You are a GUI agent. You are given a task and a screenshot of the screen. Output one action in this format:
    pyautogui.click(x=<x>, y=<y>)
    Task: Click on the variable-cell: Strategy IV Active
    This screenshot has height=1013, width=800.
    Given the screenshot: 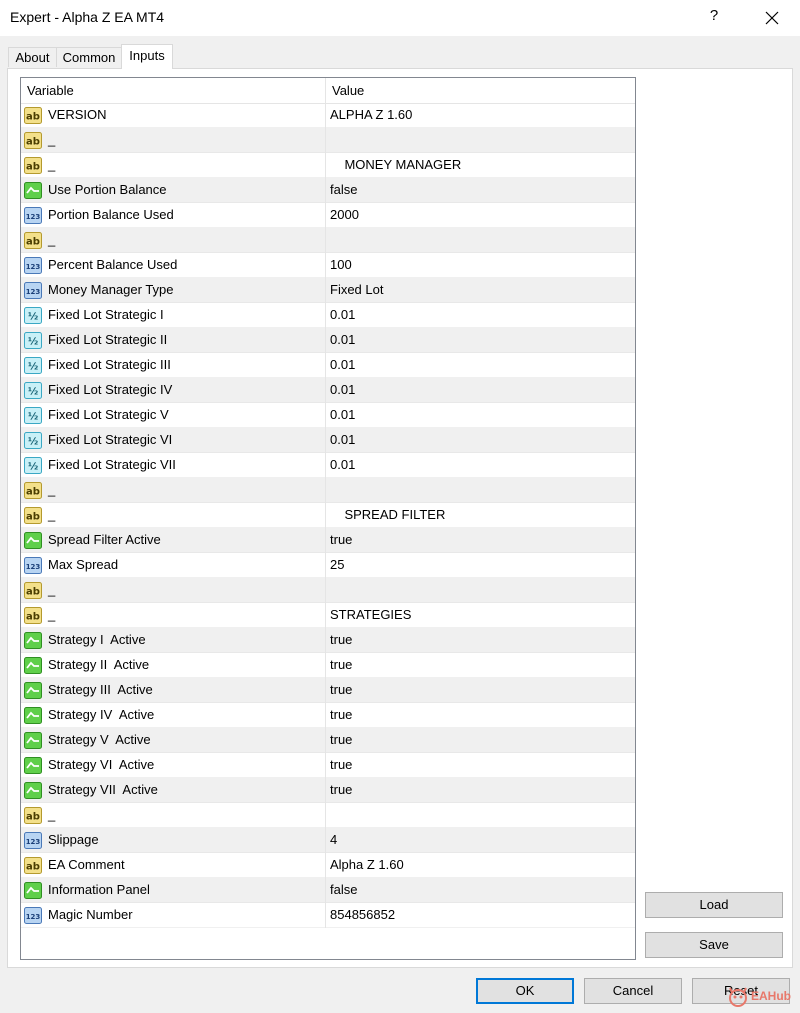 What is the action you would take?
    pyautogui.click(x=173, y=715)
    